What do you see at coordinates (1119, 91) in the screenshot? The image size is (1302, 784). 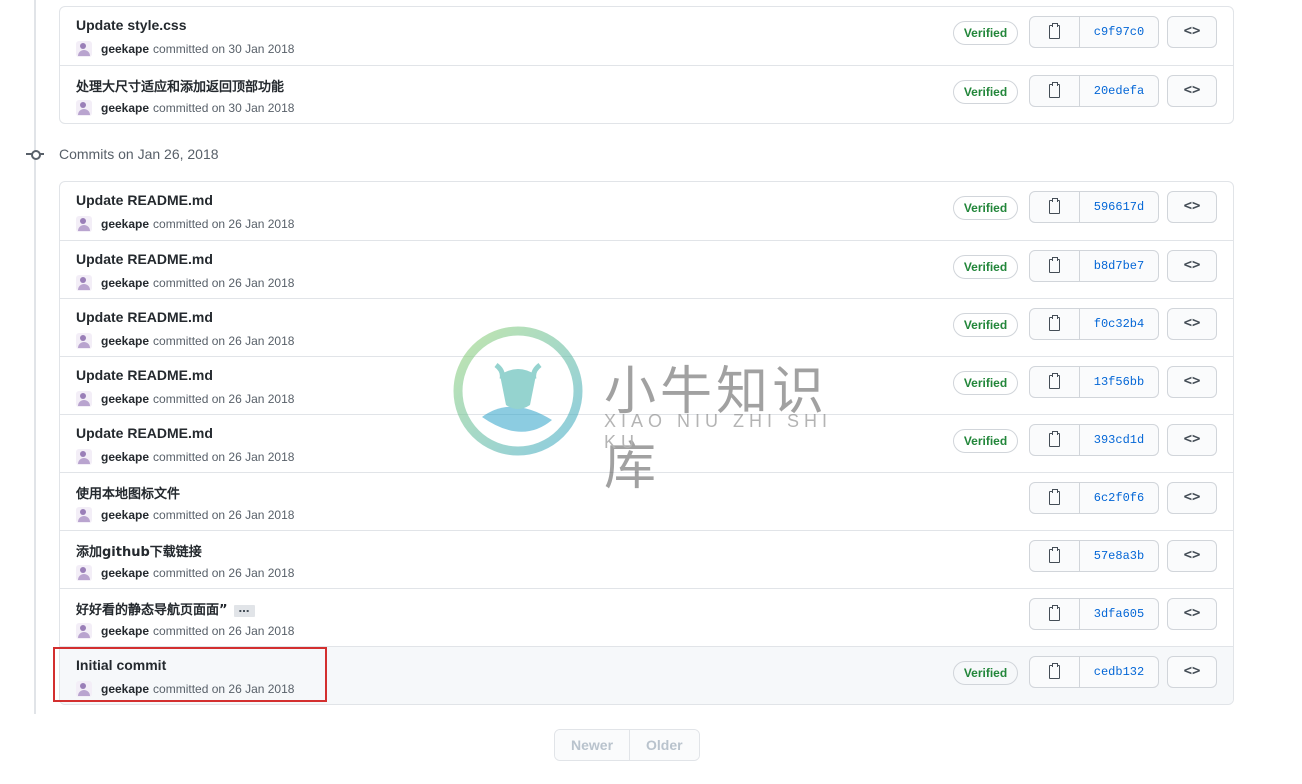 I see `commit-sha-link: 20edefa` at bounding box center [1119, 91].